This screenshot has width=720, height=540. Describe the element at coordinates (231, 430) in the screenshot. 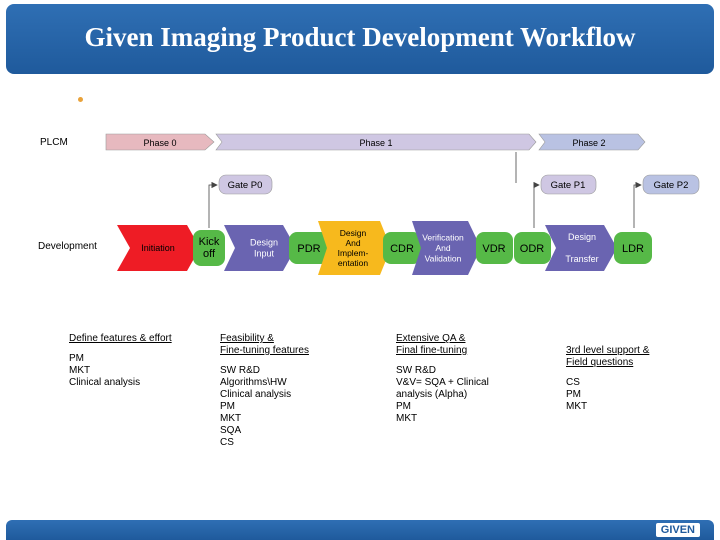

I see `list-item: SQA` at that location.